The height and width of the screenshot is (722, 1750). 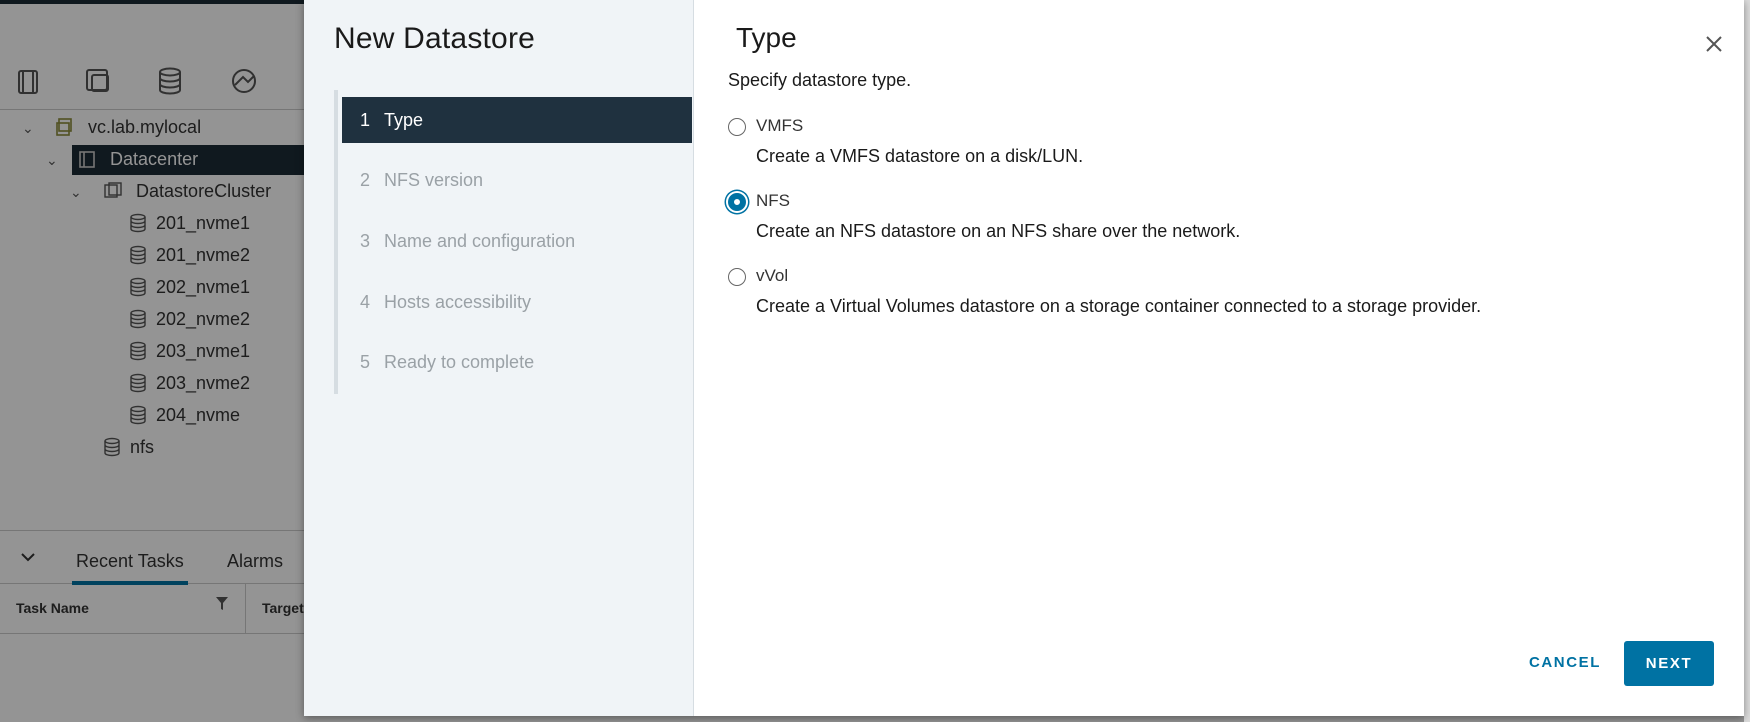 I want to click on wizard-step-ready: 5 Ready to complete, so click(x=517, y=362).